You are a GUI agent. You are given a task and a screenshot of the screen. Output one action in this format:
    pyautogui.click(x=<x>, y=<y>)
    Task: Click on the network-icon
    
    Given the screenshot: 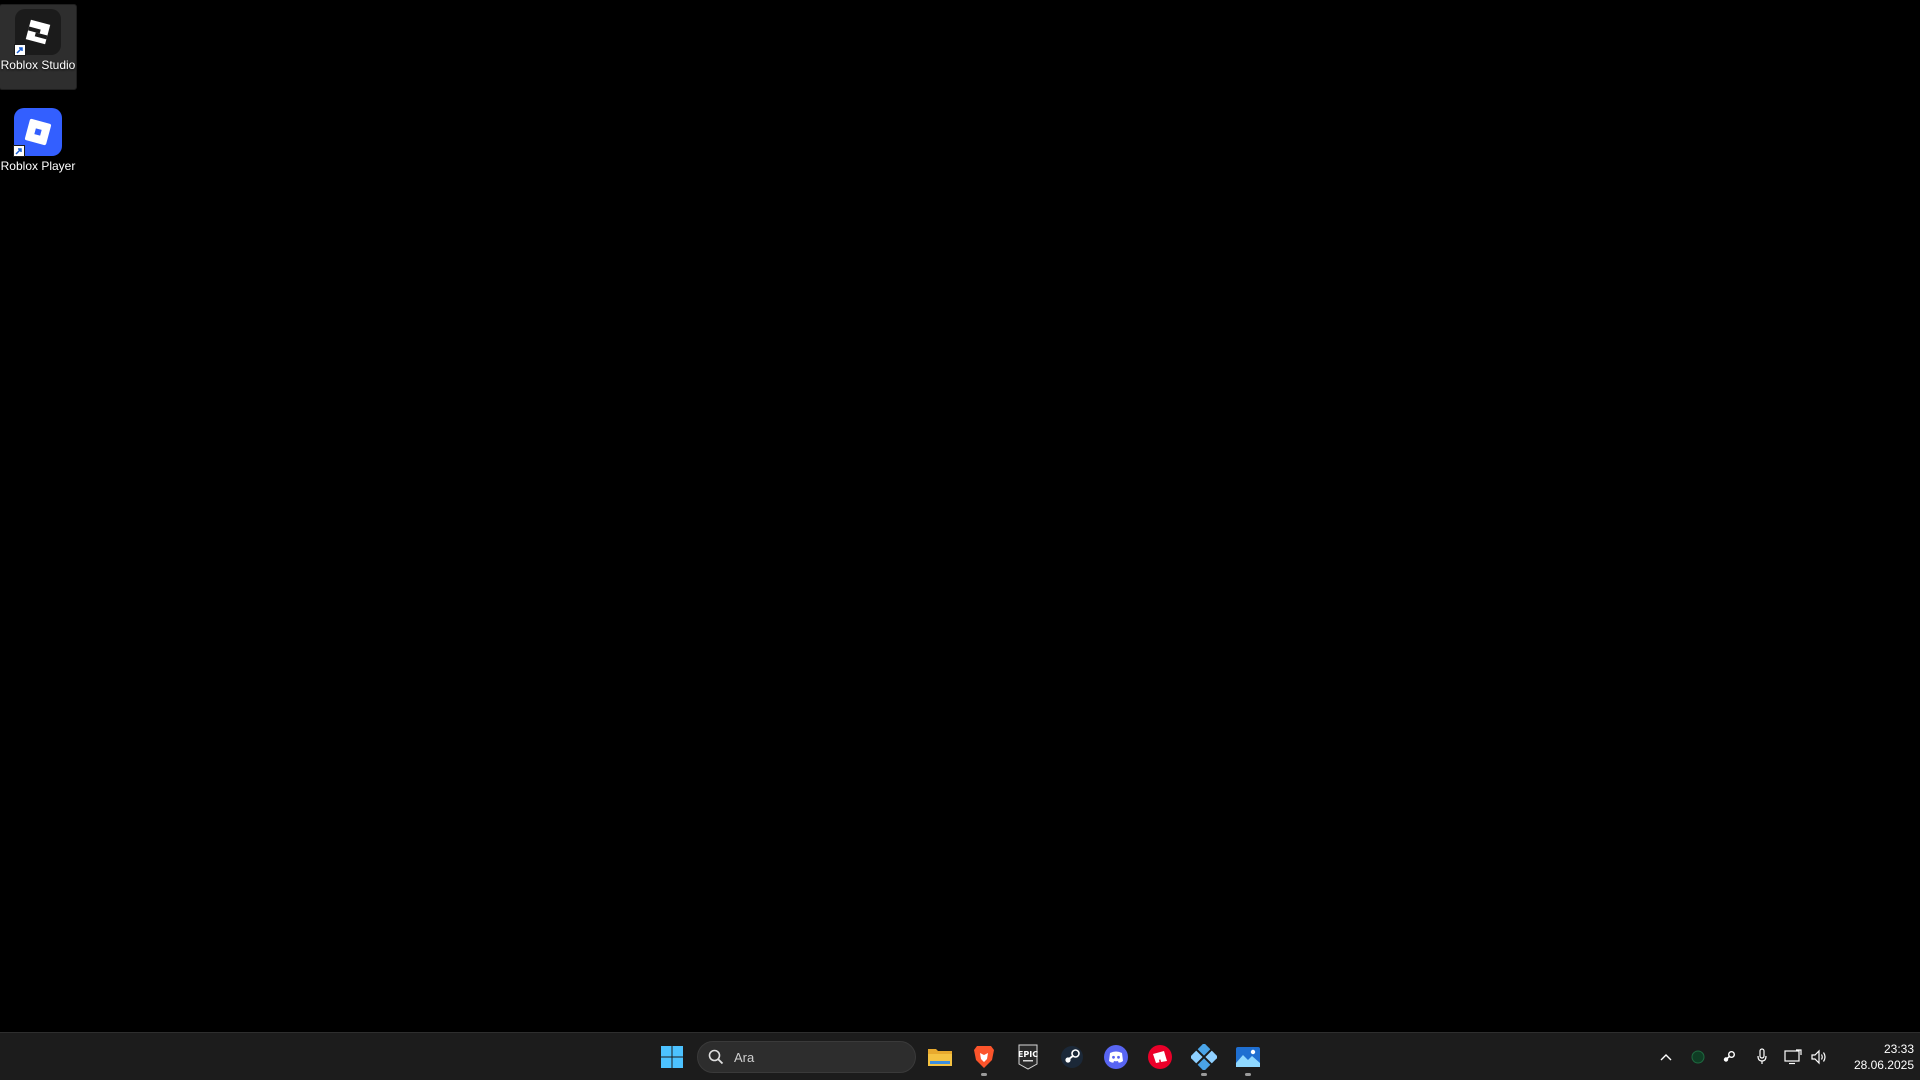 What is the action you would take?
    pyautogui.click(x=1793, y=1057)
    